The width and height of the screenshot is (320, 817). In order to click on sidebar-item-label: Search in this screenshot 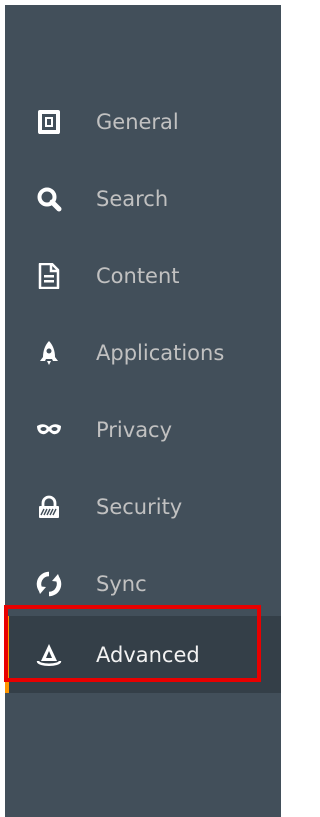, I will do `click(132, 198)`.